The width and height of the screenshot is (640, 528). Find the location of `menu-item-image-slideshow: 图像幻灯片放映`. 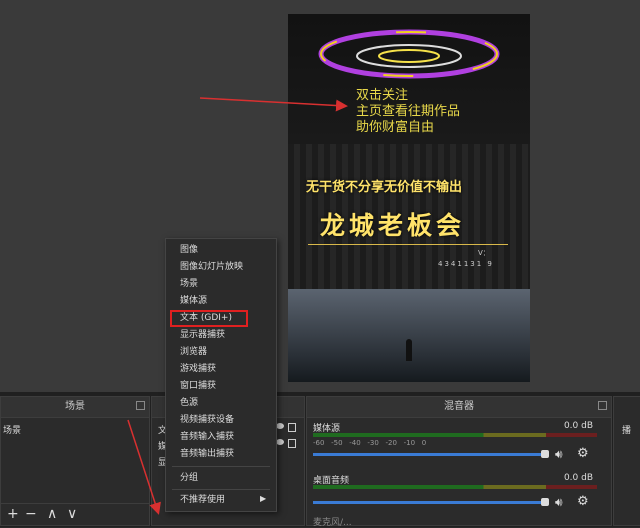

menu-item-image-slideshow: 图像幻灯片放映 is located at coordinates (221, 267).